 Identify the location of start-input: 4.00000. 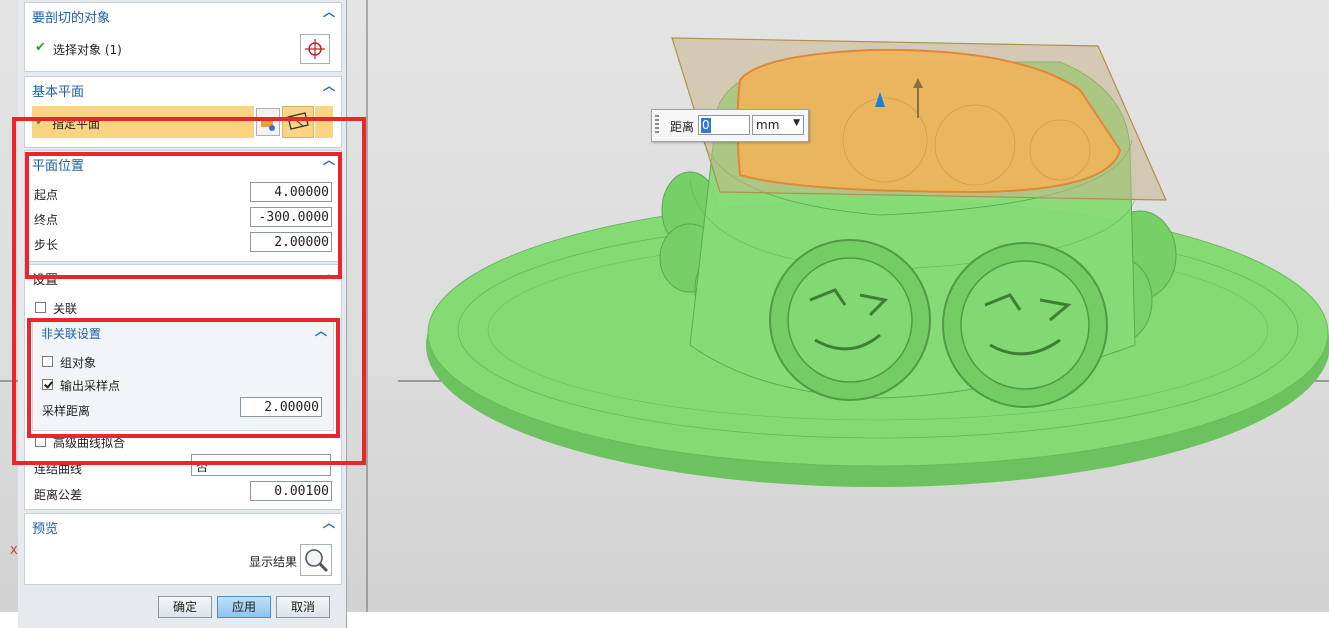
(291, 192).